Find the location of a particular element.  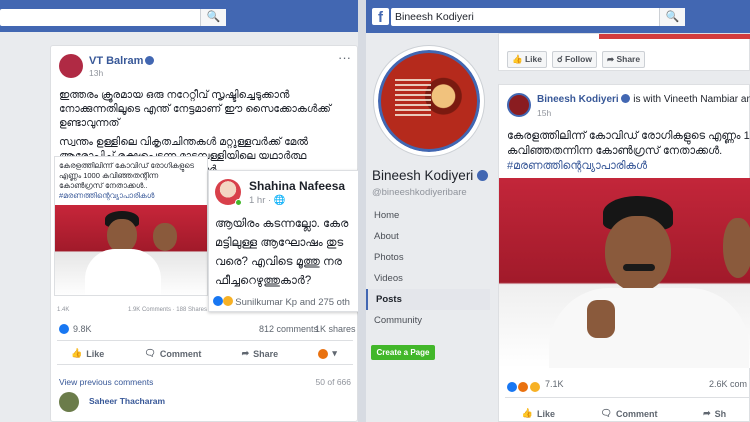

post-text-line: ഉണ്ടാവുന്നത് is located at coordinates (89, 123).